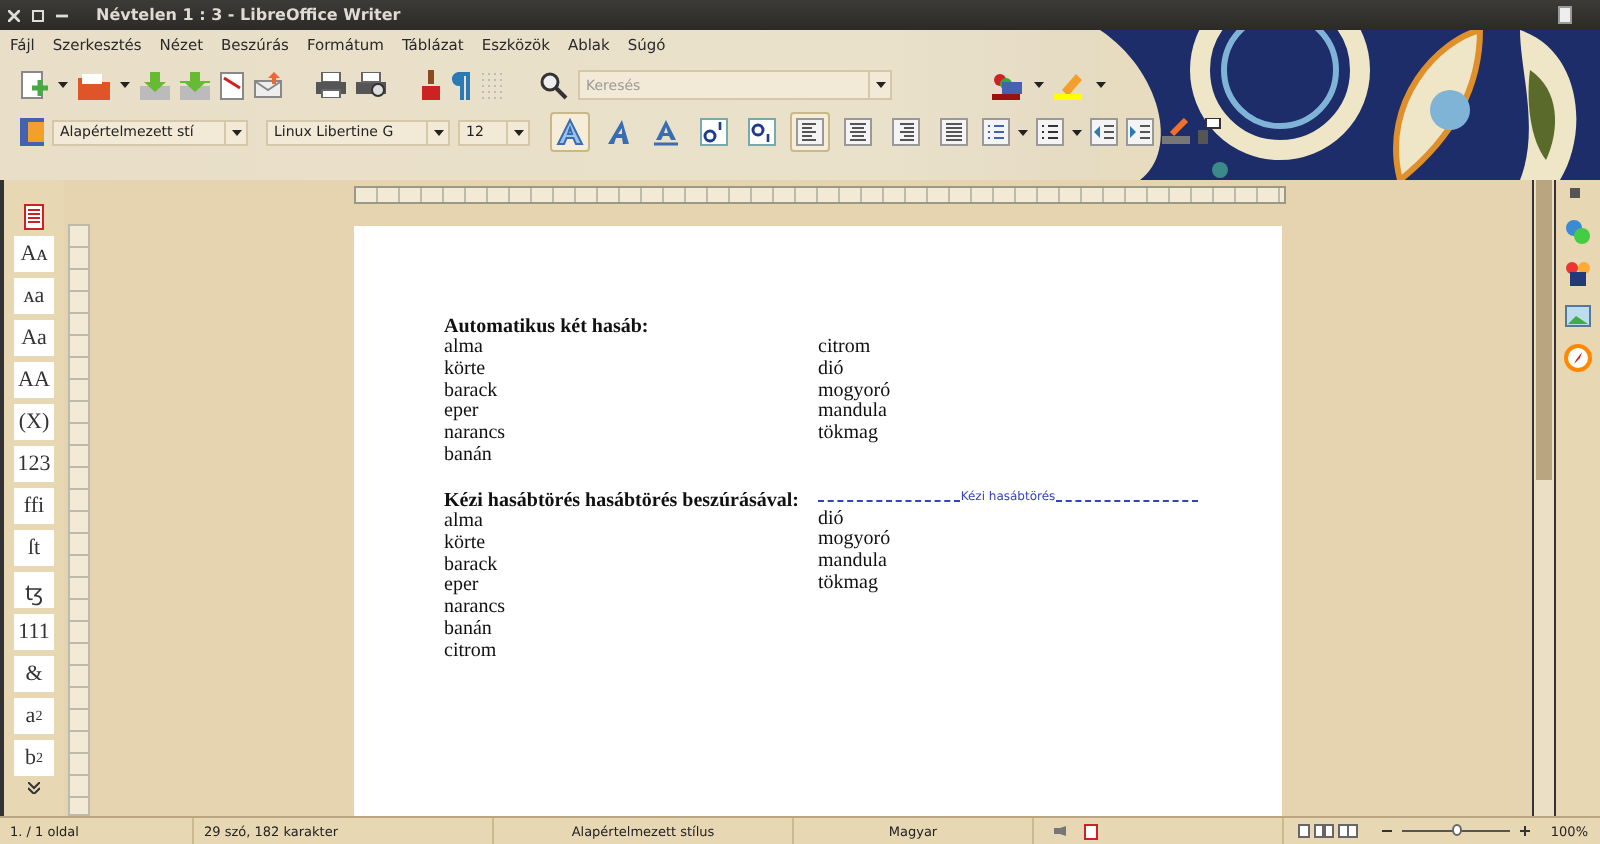 This screenshot has width=1600, height=844. What do you see at coordinates (1456, 830) in the screenshot?
I see `zoom-slider-thumb` at bounding box center [1456, 830].